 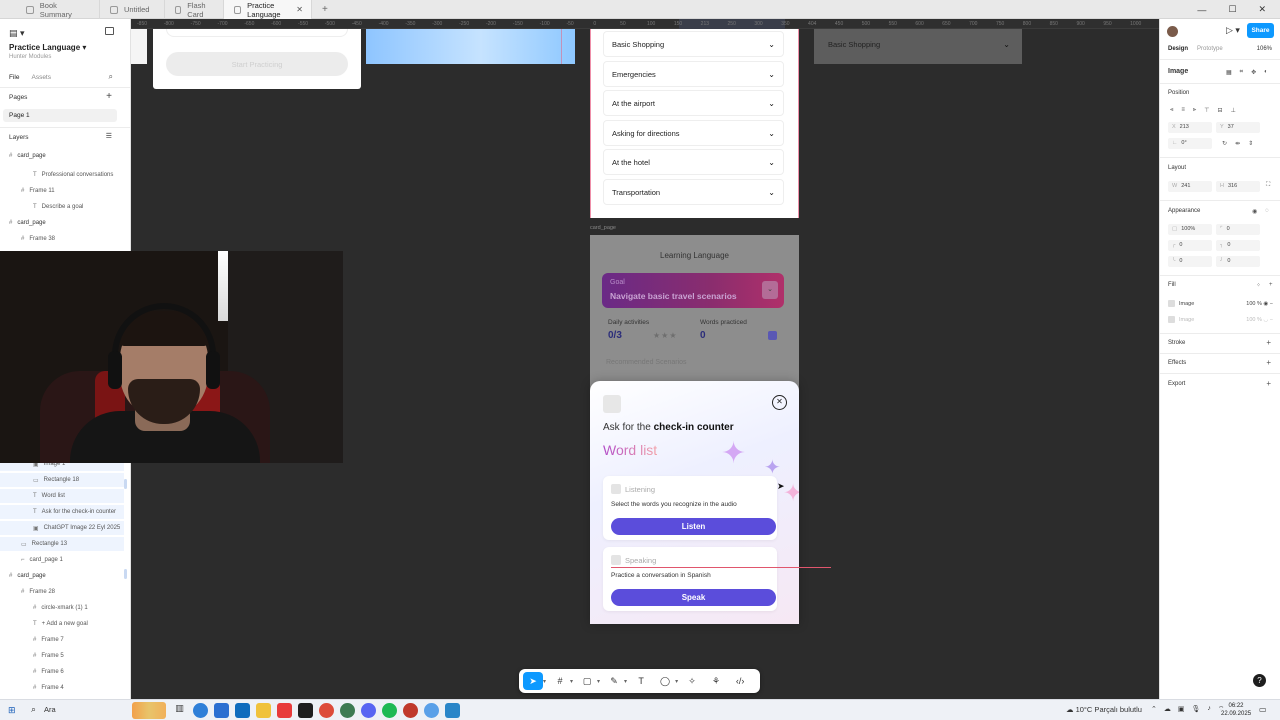 I want to click on file-title: Practice Language ▾, so click(x=47, y=47).